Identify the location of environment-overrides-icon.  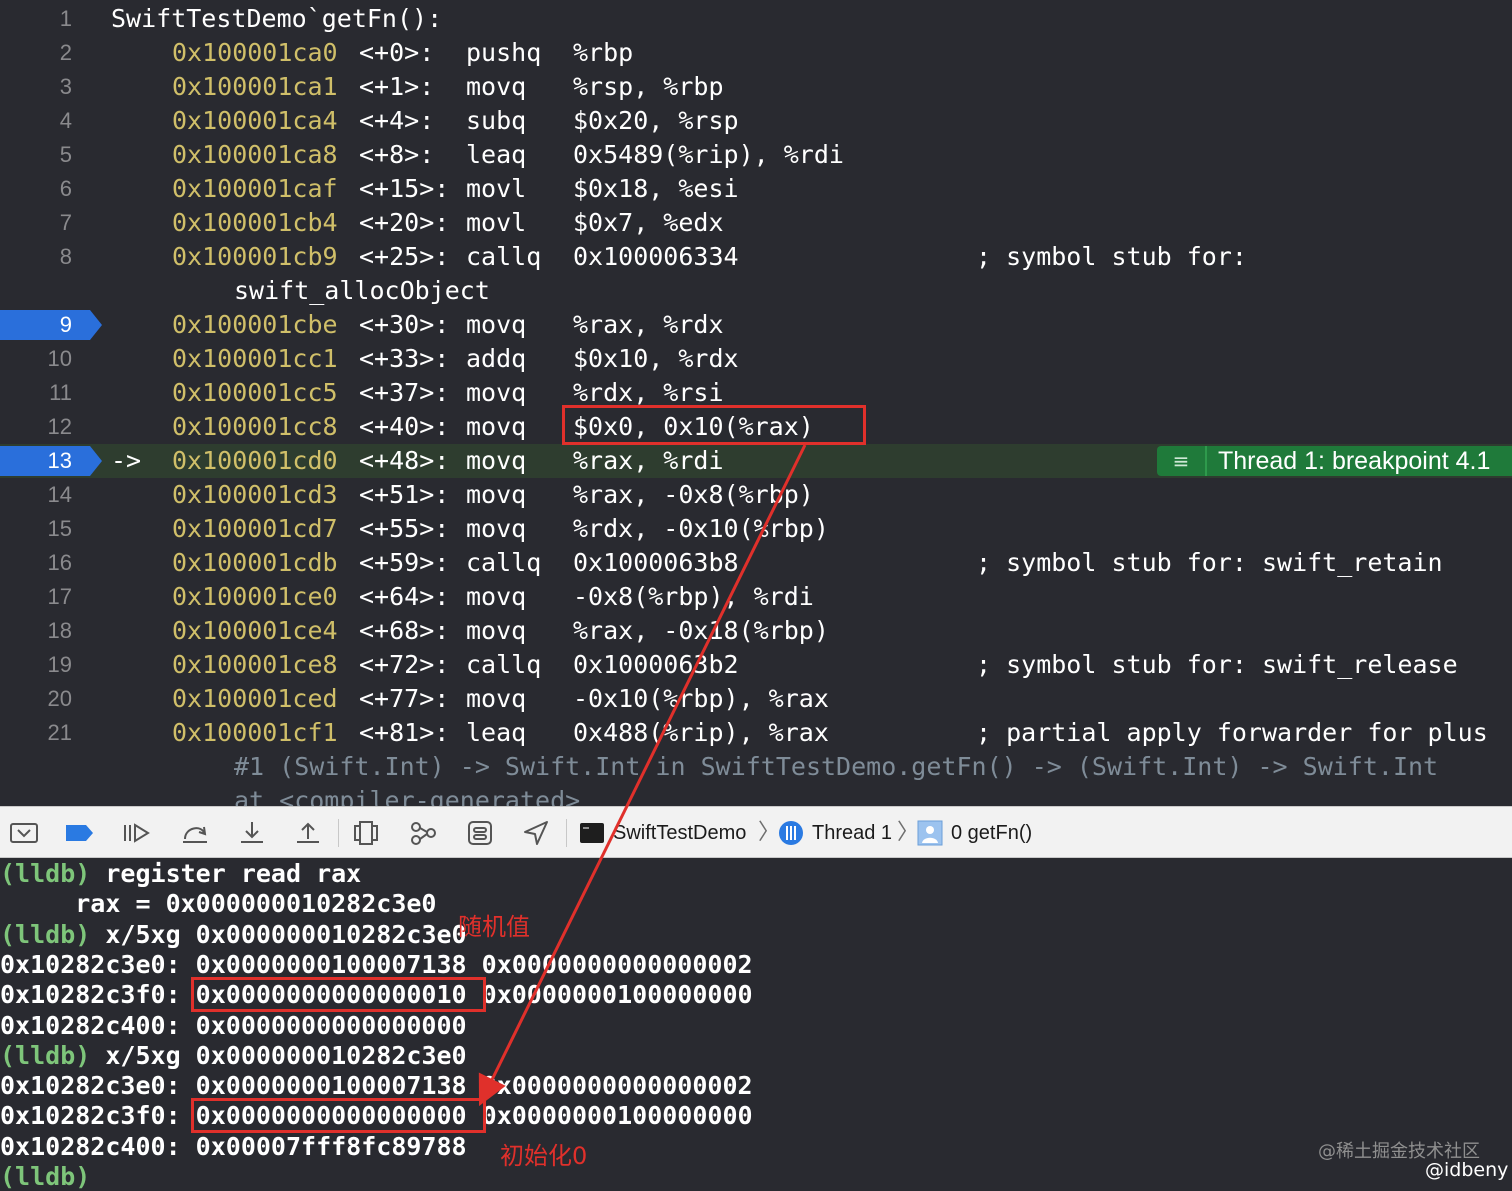
(480, 833).